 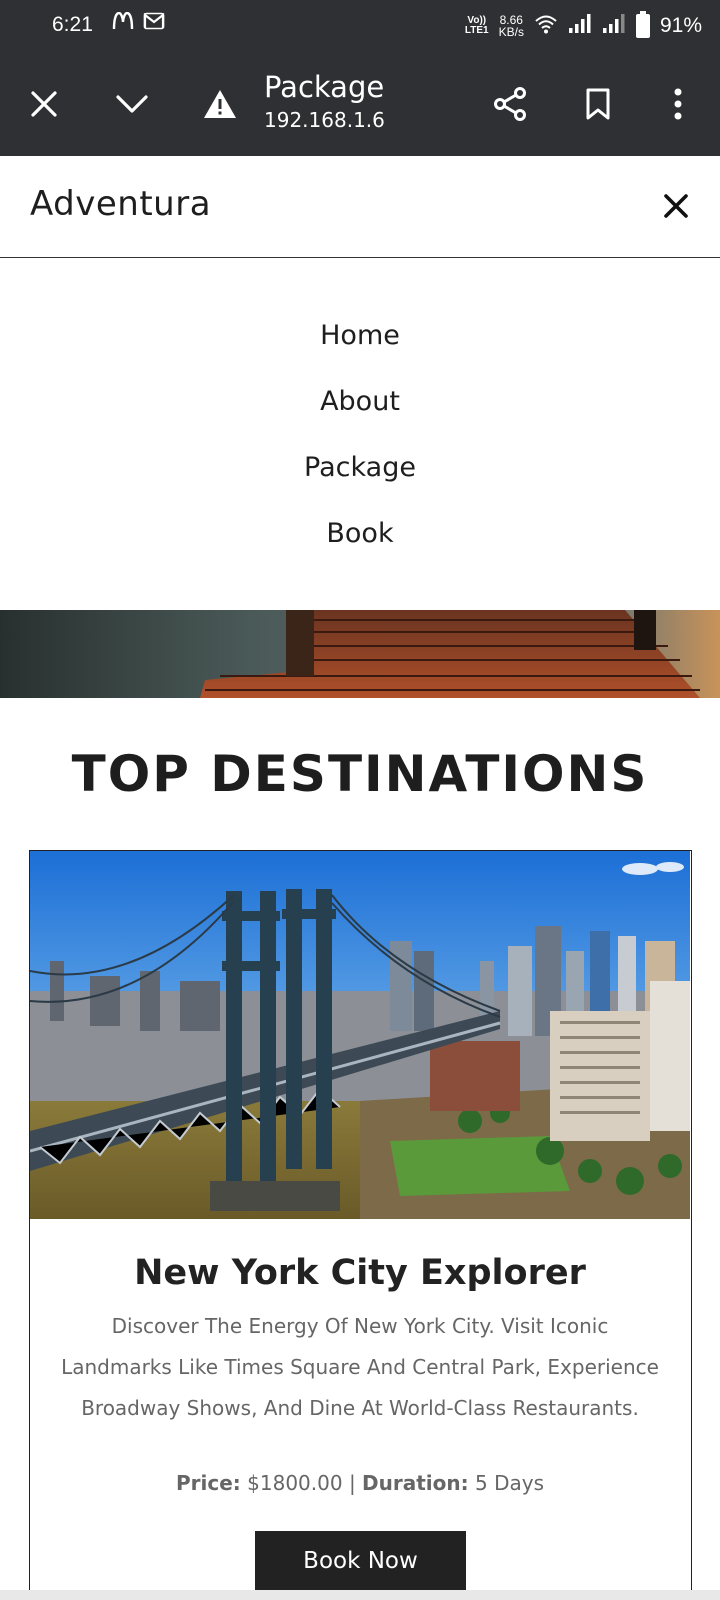 What do you see at coordinates (301, 1483) in the screenshot?
I see `price-value: $1800.00 |` at bounding box center [301, 1483].